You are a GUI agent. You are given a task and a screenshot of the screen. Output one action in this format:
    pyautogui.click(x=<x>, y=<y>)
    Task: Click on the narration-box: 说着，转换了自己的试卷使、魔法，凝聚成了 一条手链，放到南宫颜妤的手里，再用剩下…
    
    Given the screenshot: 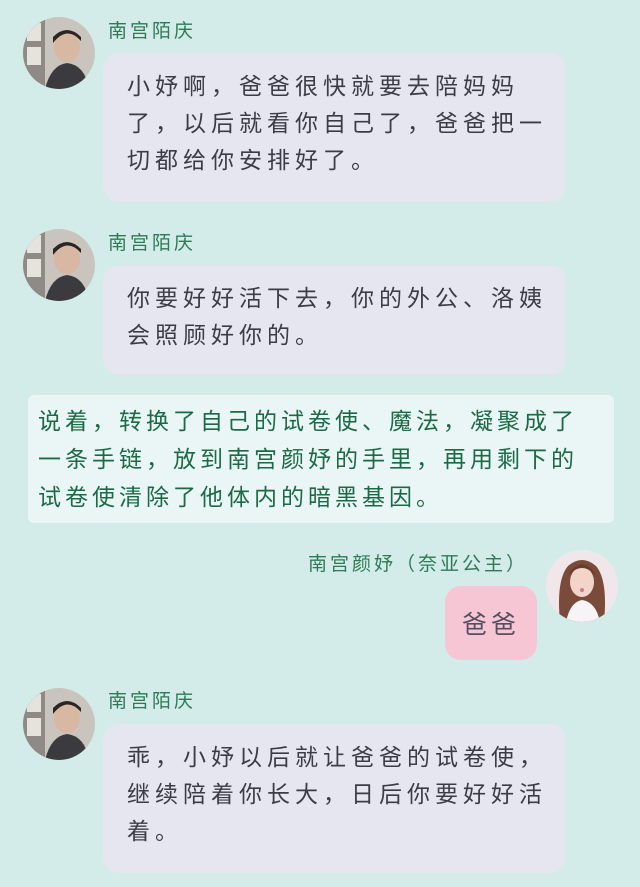 What is the action you would take?
    pyautogui.click(x=321, y=459)
    